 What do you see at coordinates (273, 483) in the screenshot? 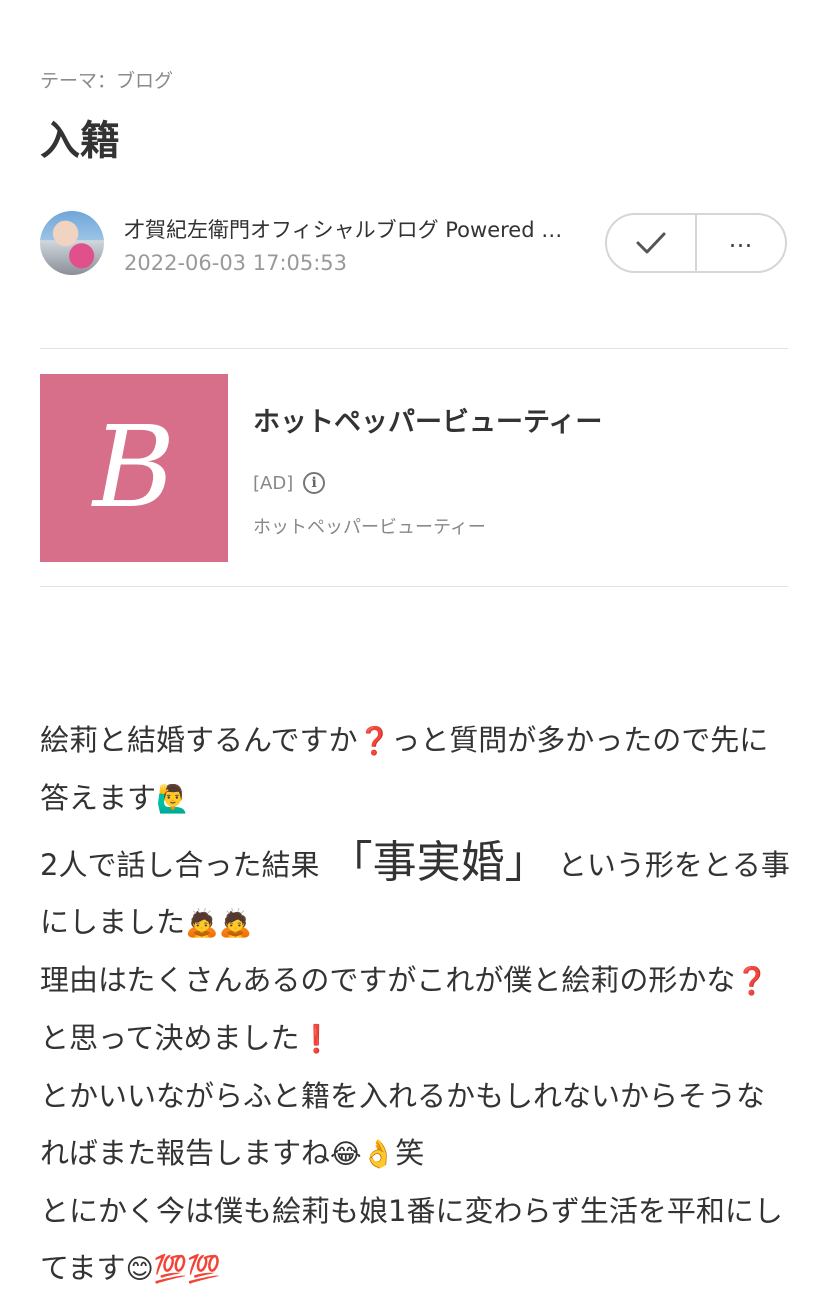
I see `ad-tag: [AD]` at bounding box center [273, 483].